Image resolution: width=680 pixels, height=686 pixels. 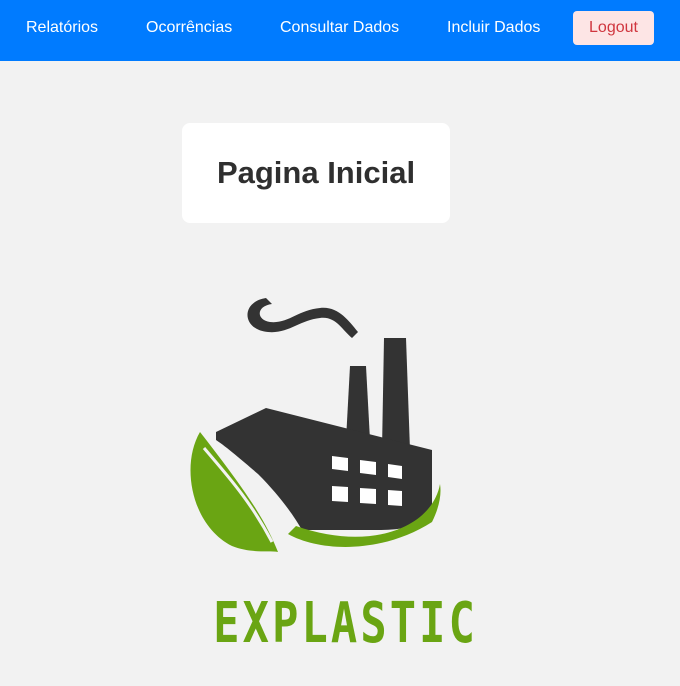 I want to click on logo-text: EXPLASTIC, so click(x=346, y=623).